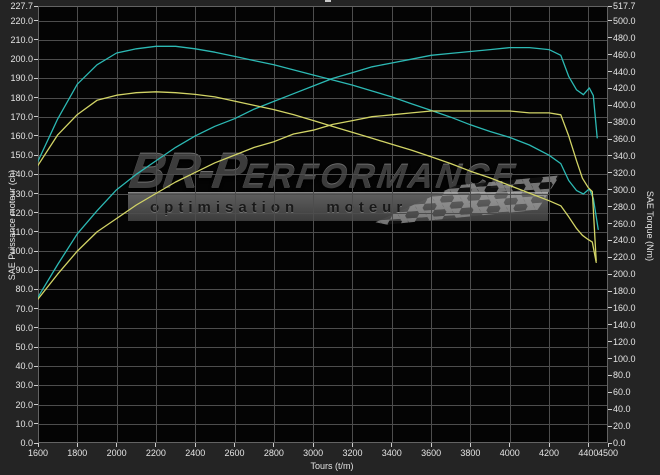 The width and height of the screenshot is (660, 475). Describe the element at coordinates (624, 324) in the screenshot. I see `y-right-tick-label: 140.0` at that location.